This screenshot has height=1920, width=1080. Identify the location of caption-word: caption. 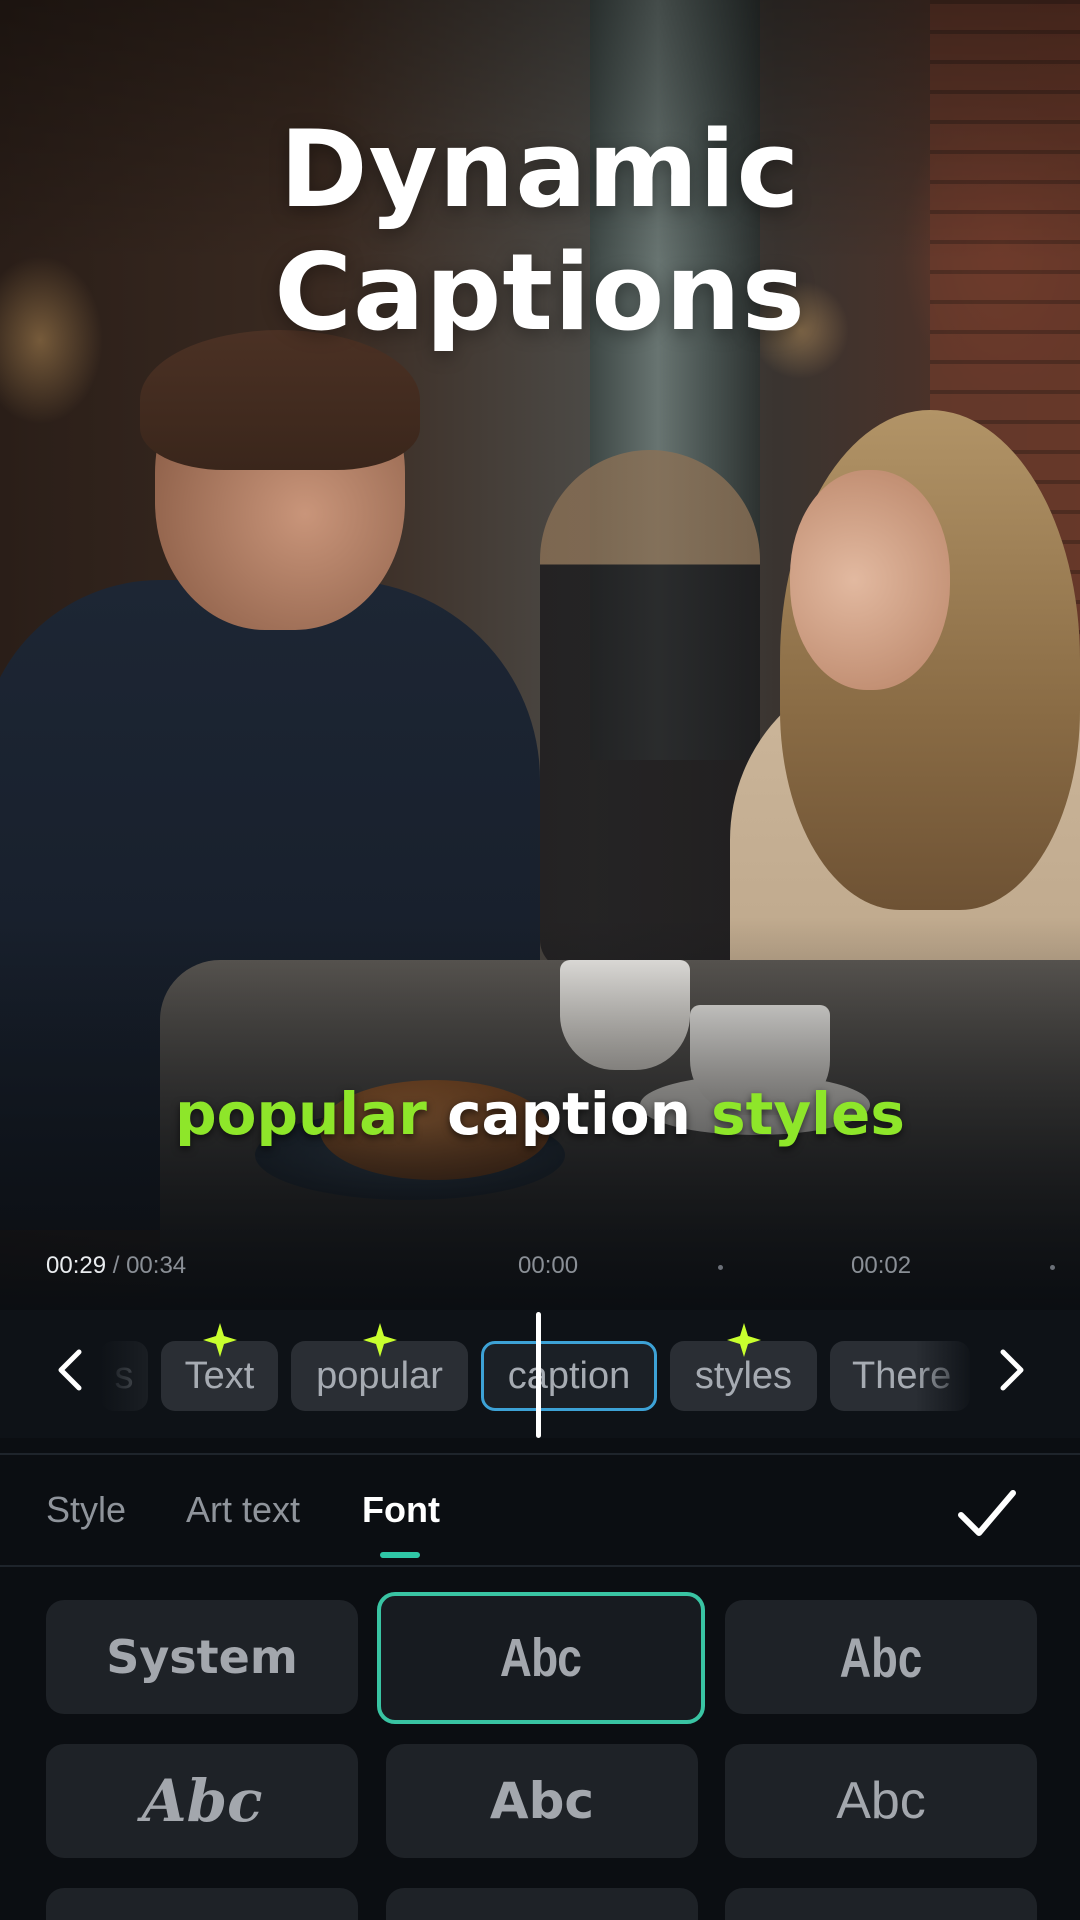
(569, 1114).